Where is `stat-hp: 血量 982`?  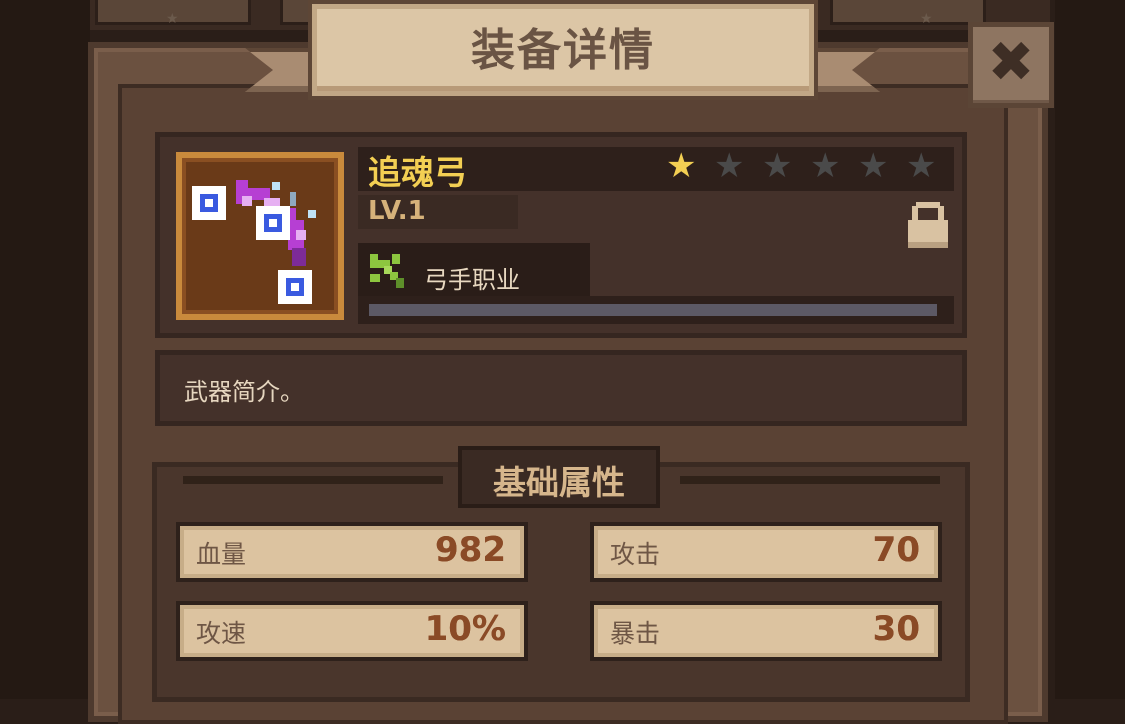
stat-hp: 血量 982 is located at coordinates (352, 552).